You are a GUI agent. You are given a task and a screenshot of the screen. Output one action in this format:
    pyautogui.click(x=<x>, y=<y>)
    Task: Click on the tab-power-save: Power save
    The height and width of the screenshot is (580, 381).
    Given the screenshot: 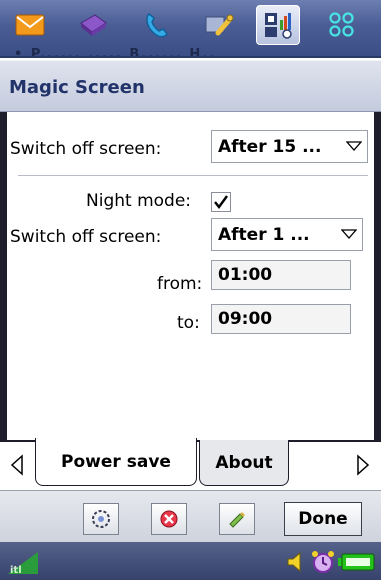 What is the action you would take?
    pyautogui.click(x=116, y=462)
    